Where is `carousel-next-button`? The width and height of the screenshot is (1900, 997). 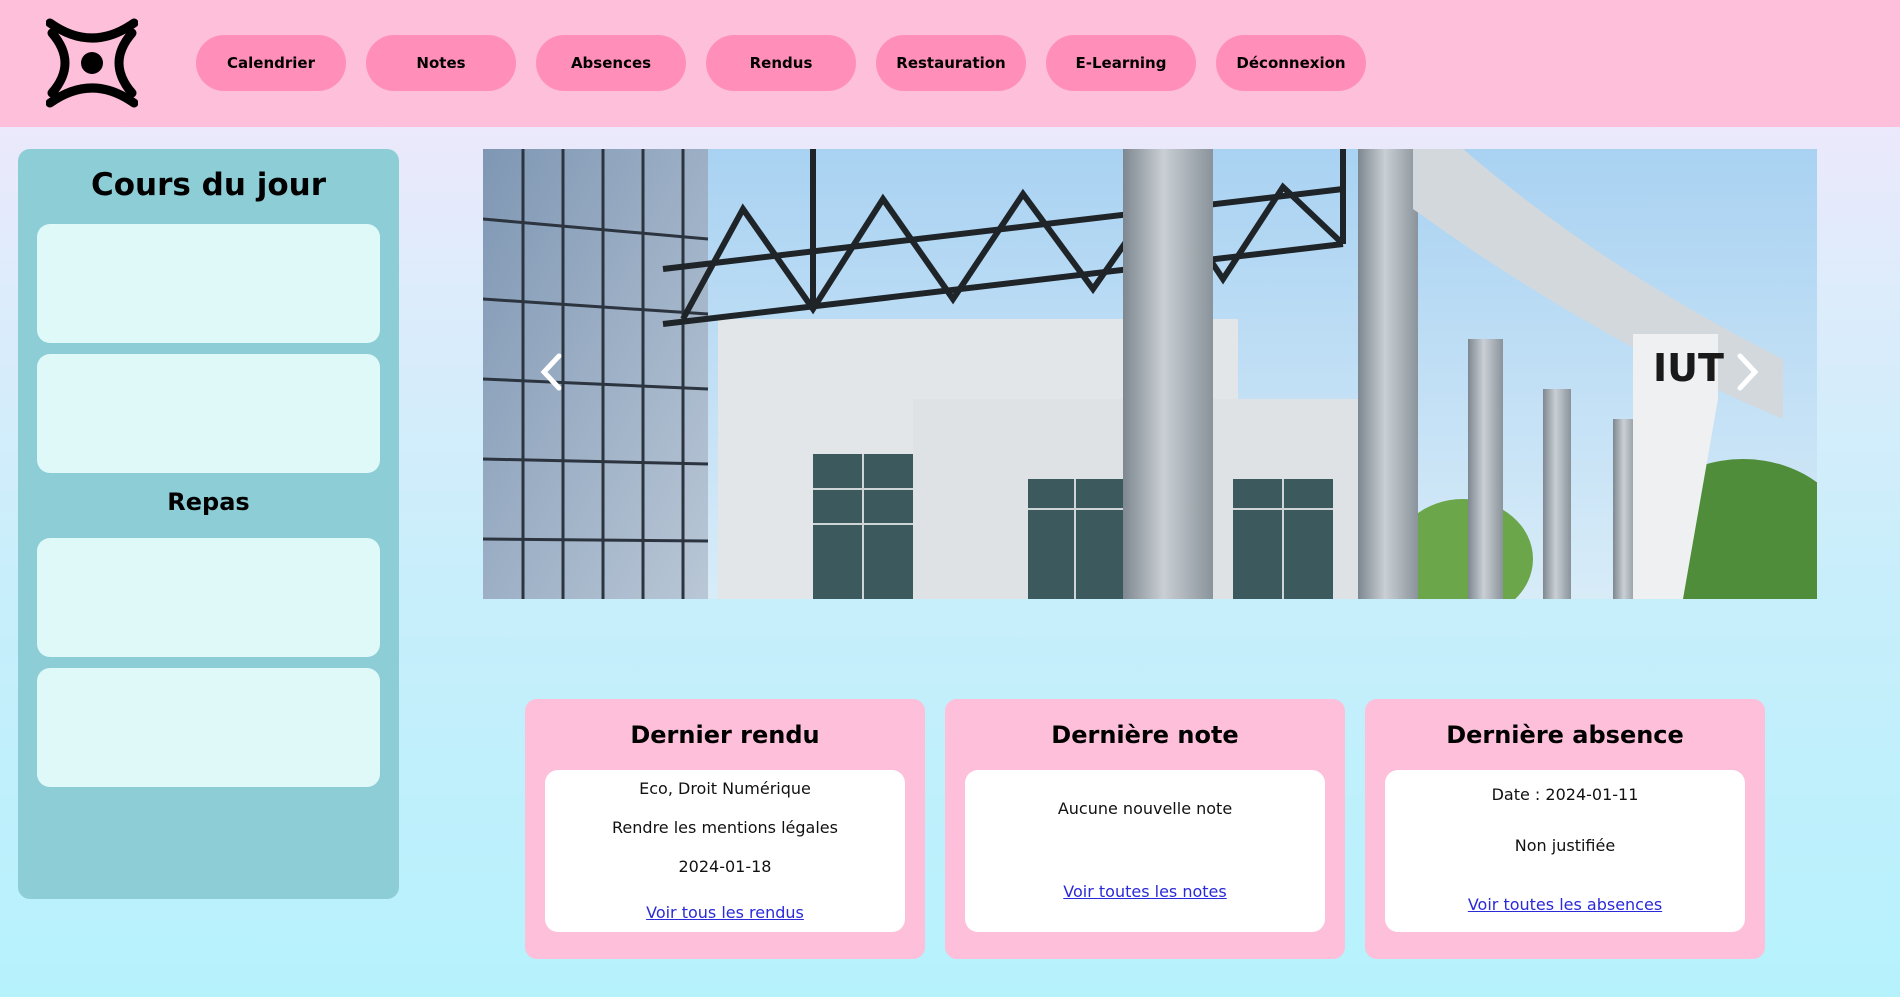
carousel-next-button is located at coordinates (1748, 372).